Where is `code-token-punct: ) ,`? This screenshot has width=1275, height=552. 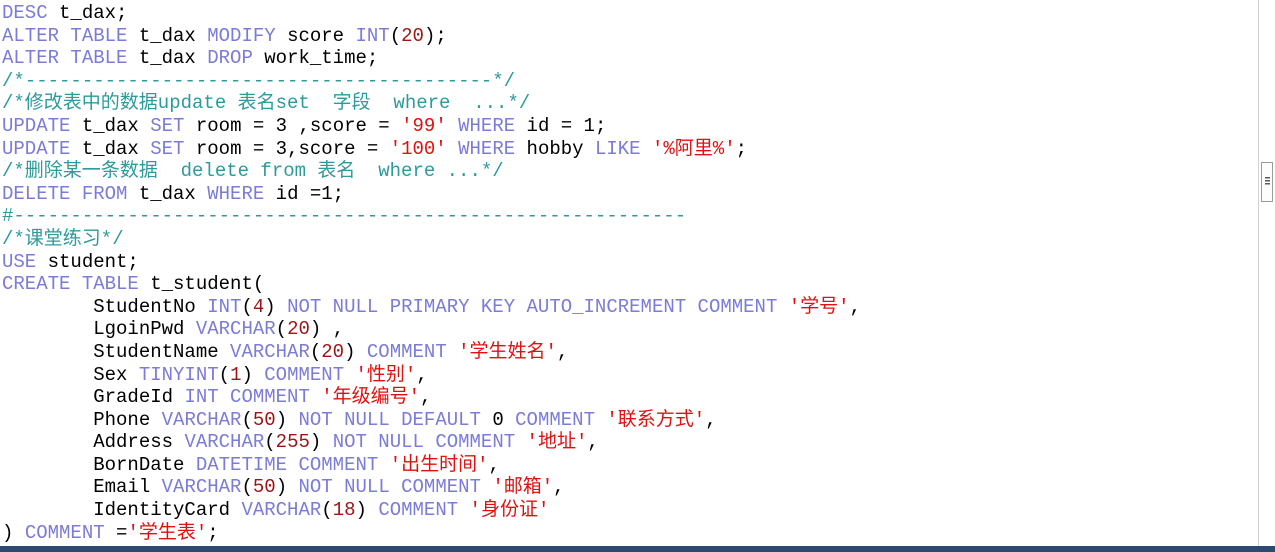
code-token-punct: ) , is located at coordinates (327, 329).